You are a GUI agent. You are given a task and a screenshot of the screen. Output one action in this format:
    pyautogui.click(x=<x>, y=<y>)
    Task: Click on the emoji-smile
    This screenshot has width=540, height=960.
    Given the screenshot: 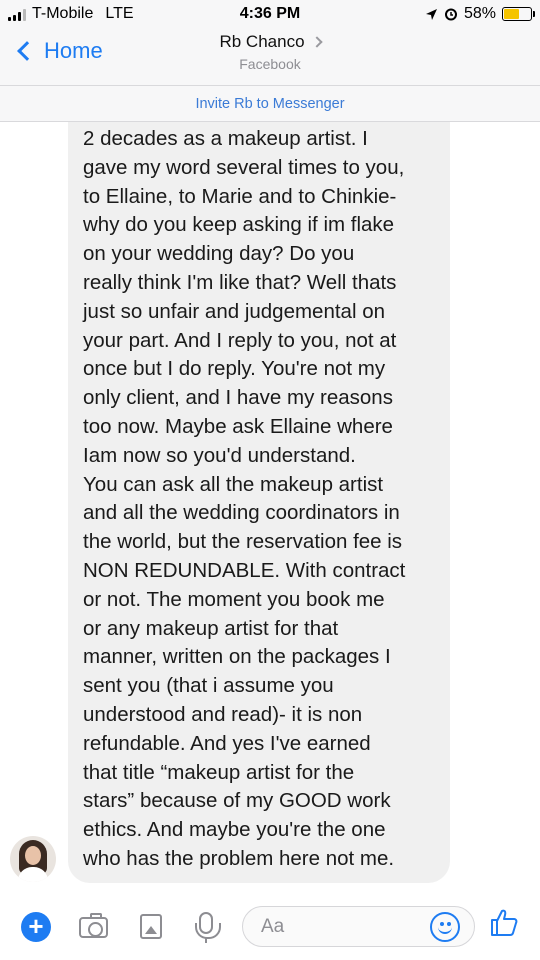 What is the action you would take?
    pyautogui.click(x=445, y=929)
    